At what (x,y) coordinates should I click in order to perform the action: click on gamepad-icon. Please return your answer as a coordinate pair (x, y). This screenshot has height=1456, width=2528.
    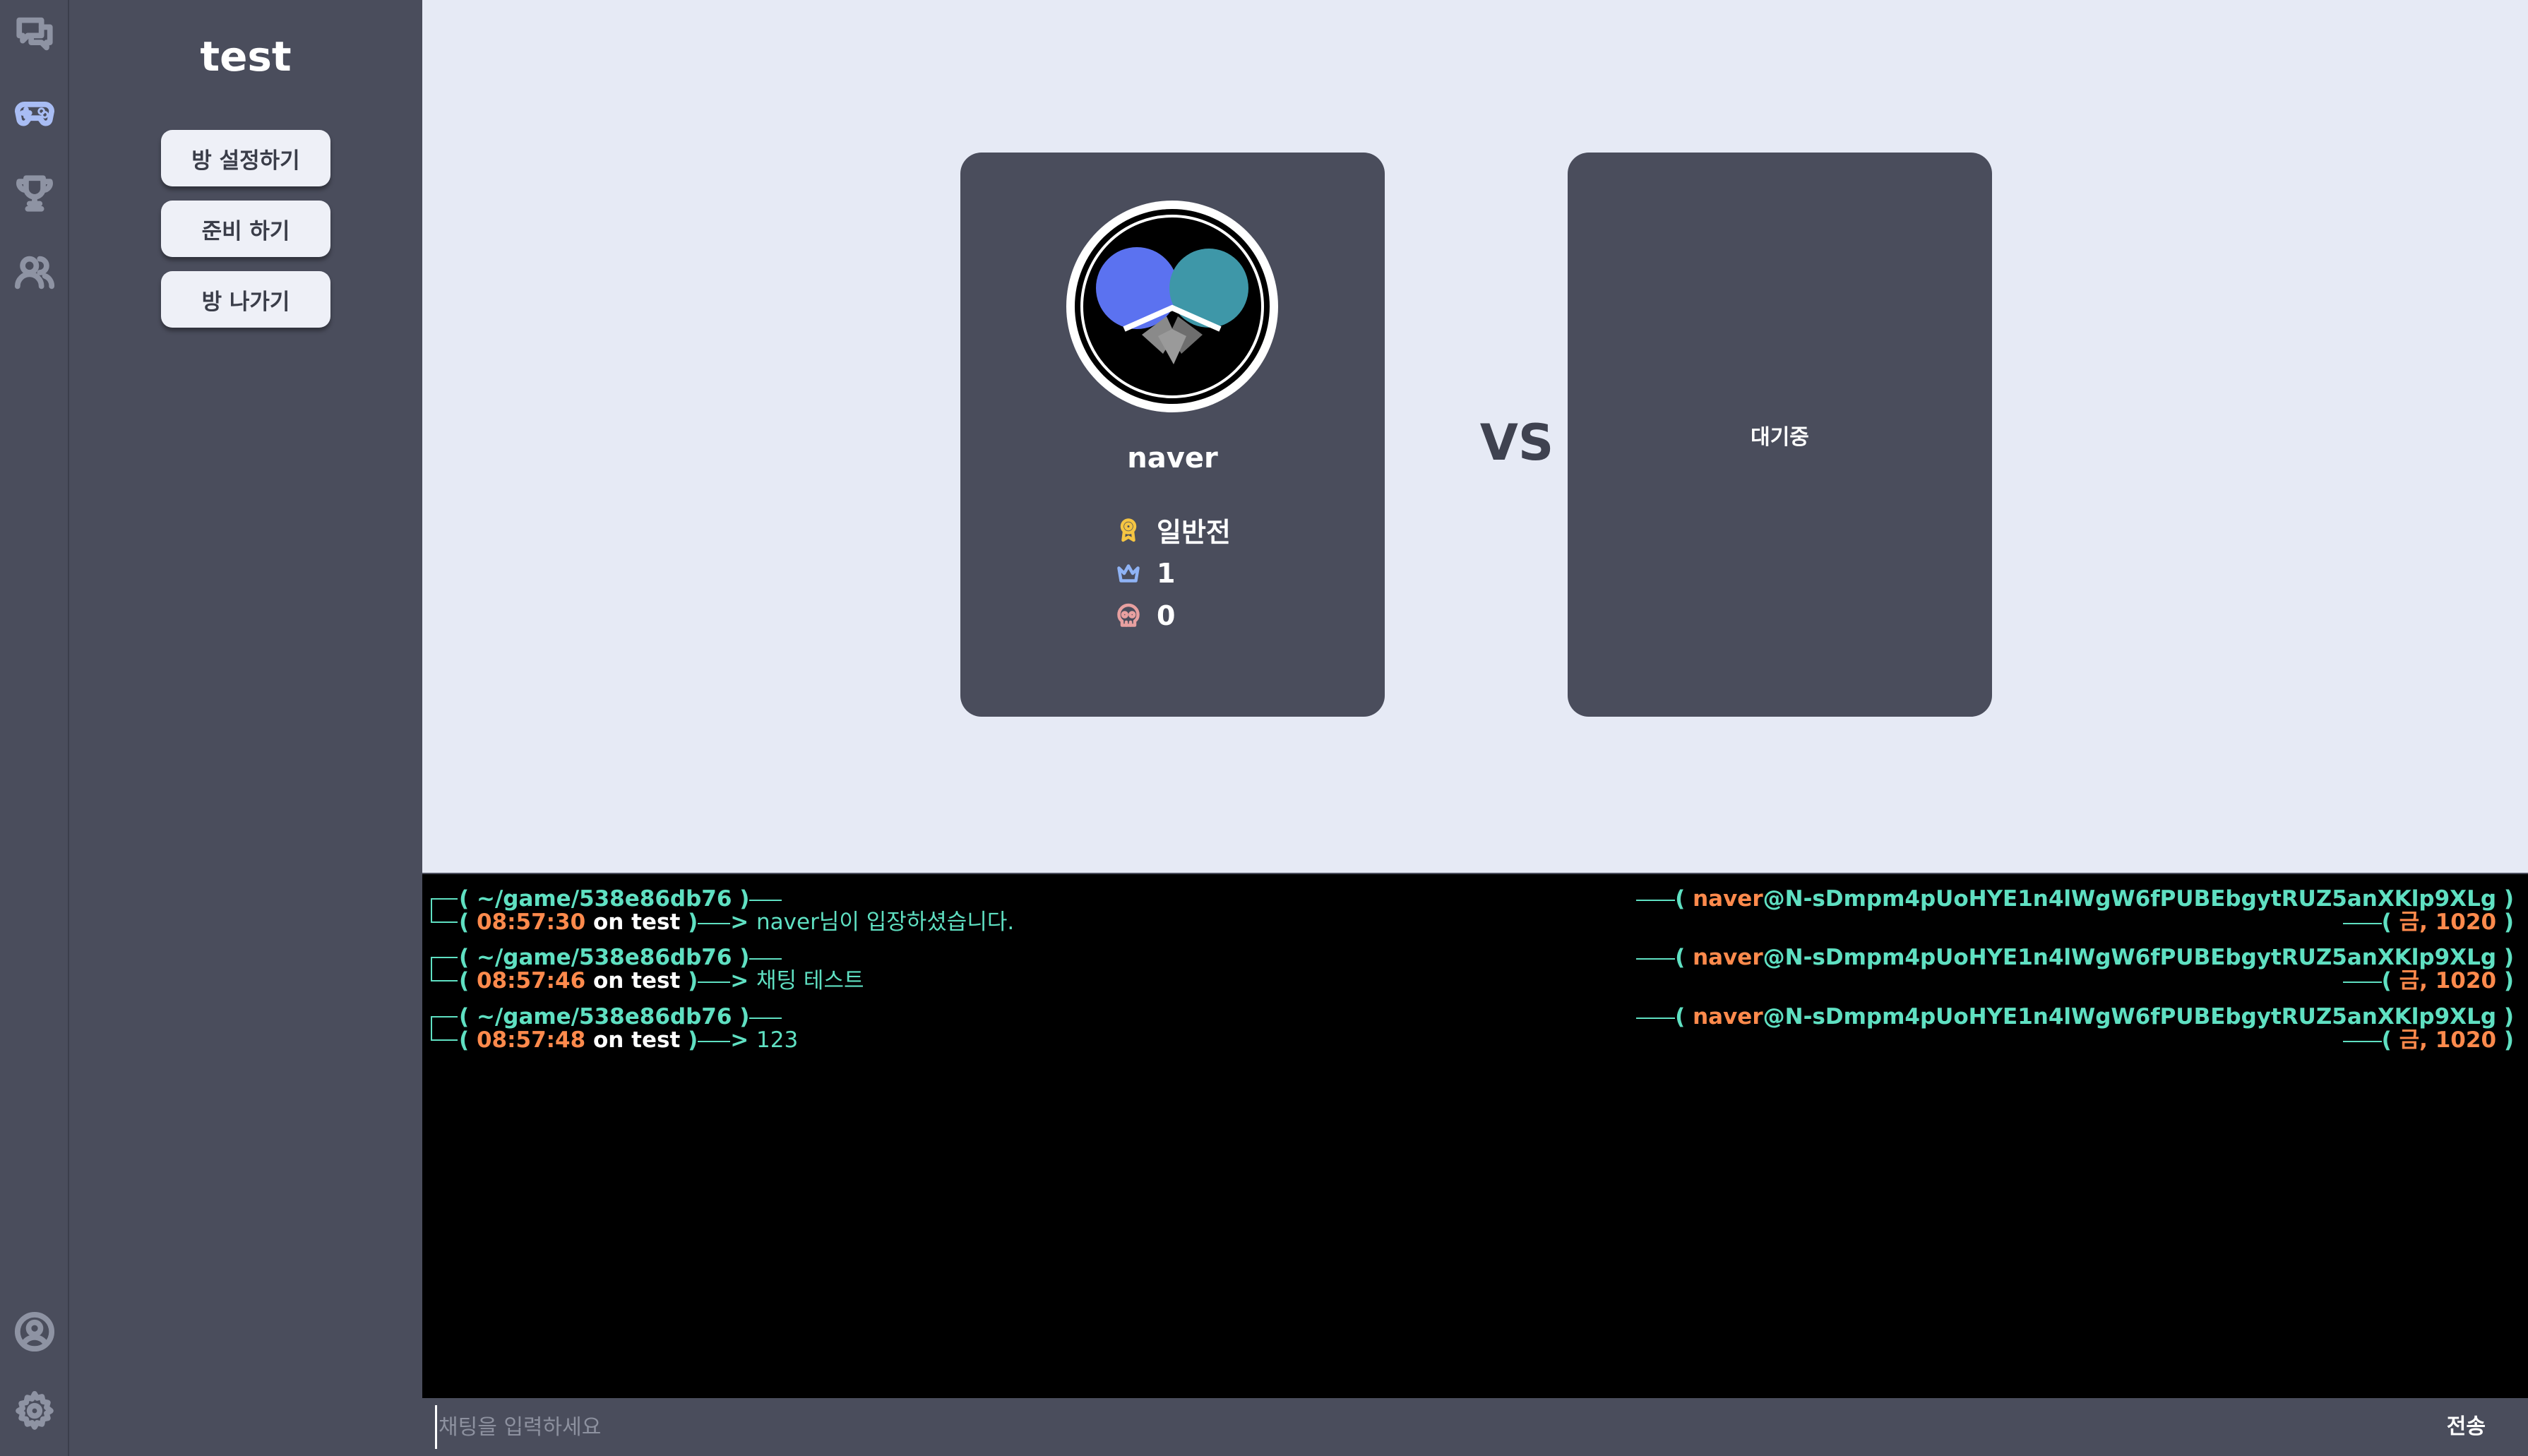
    Looking at the image, I should click on (34, 113).